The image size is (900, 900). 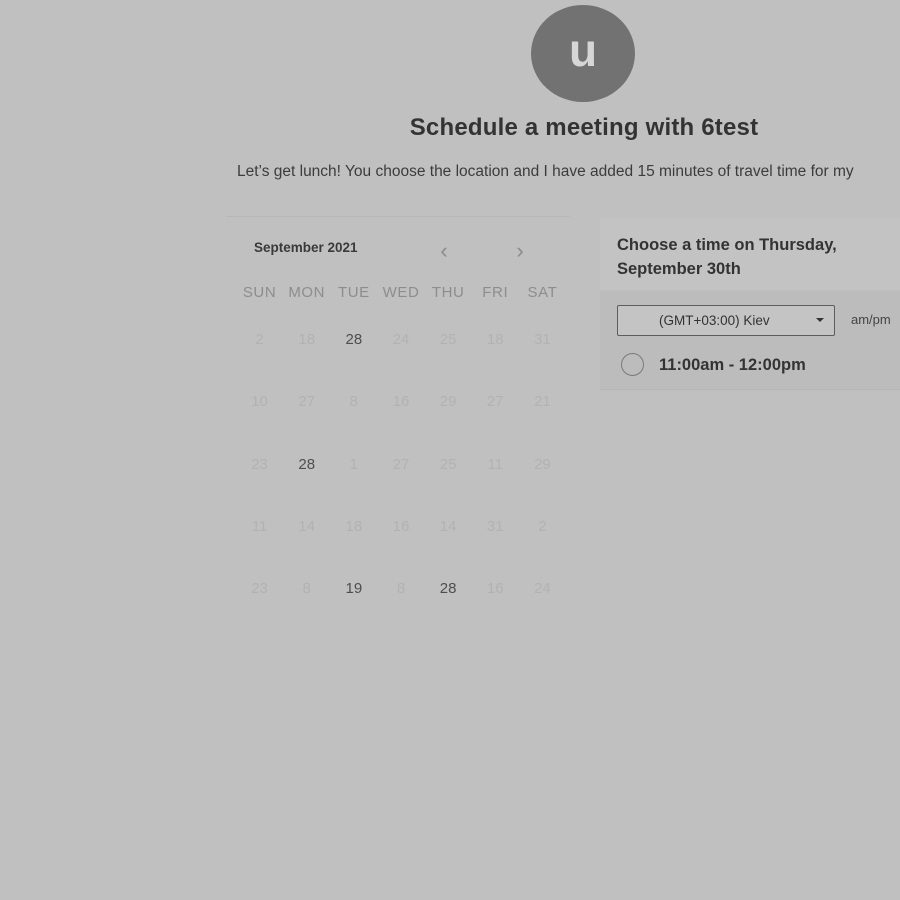 I want to click on chevron-right-icon: ›, so click(x=520, y=250).